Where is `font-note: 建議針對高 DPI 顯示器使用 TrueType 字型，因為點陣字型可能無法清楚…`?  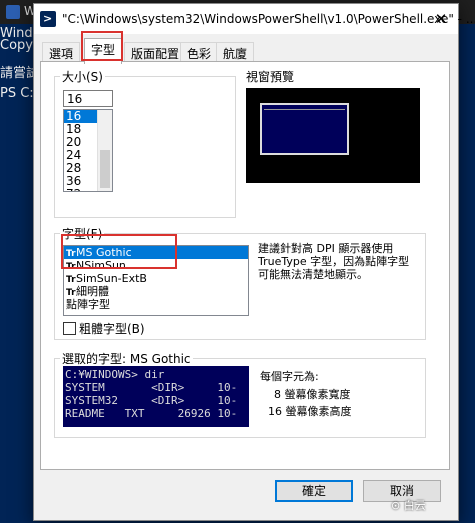 font-note: 建議針對高 DPI 顯示器使用 TrueType 字型，因為點陣字型可能無法清楚… is located at coordinates (334, 261).